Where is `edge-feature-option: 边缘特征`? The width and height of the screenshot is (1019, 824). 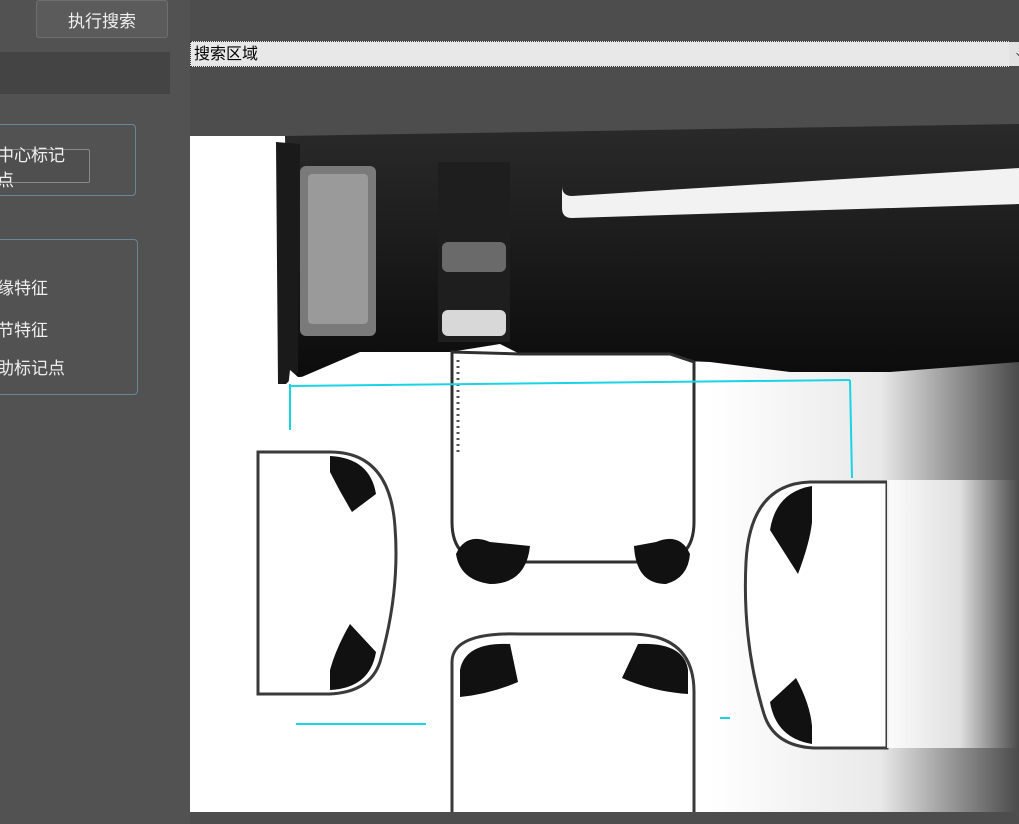
edge-feature-option: 边缘特征 is located at coordinates (24, 286).